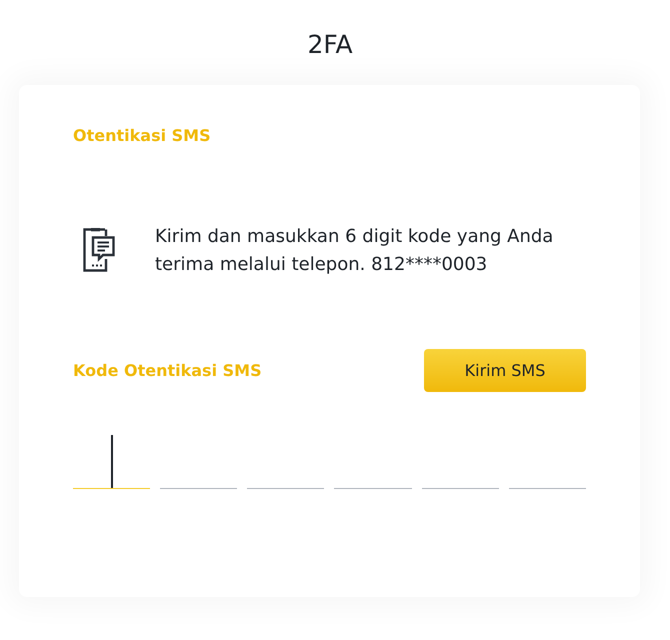  I want to click on code-label: Kode Otentikasi SMS, so click(167, 371).